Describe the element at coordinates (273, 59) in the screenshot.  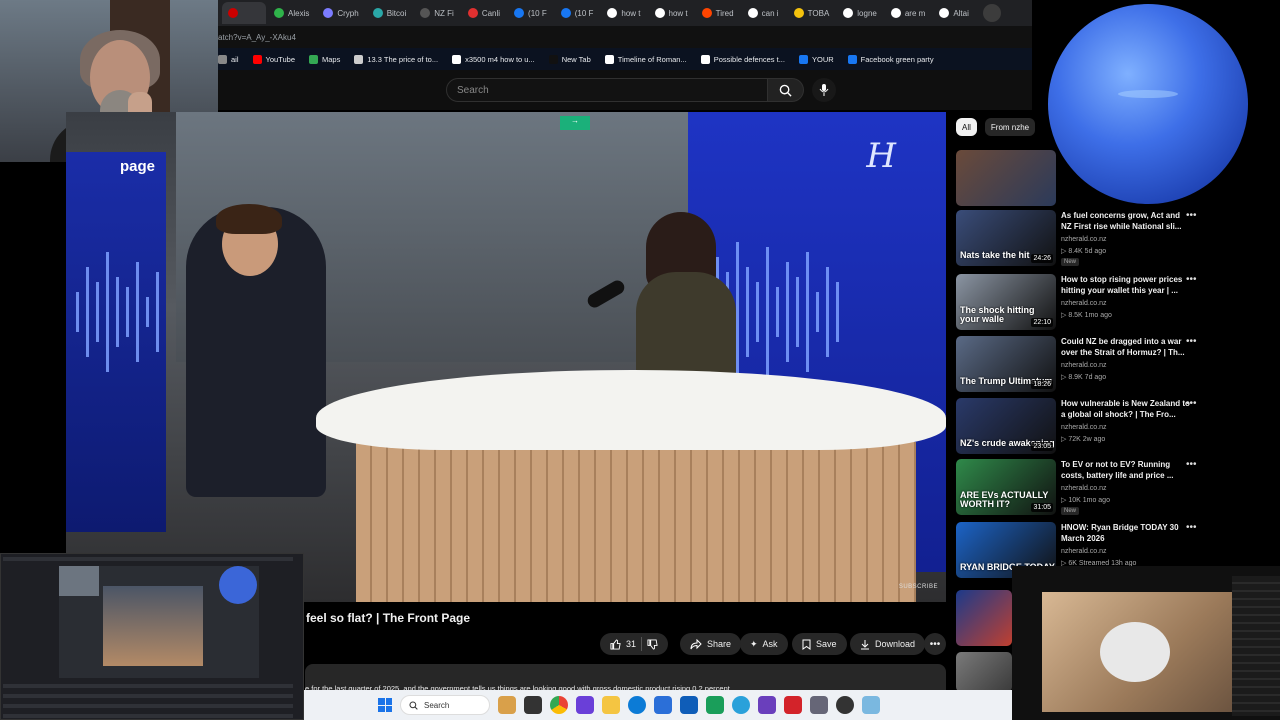
I see `bookmark-item: YouTube` at that location.